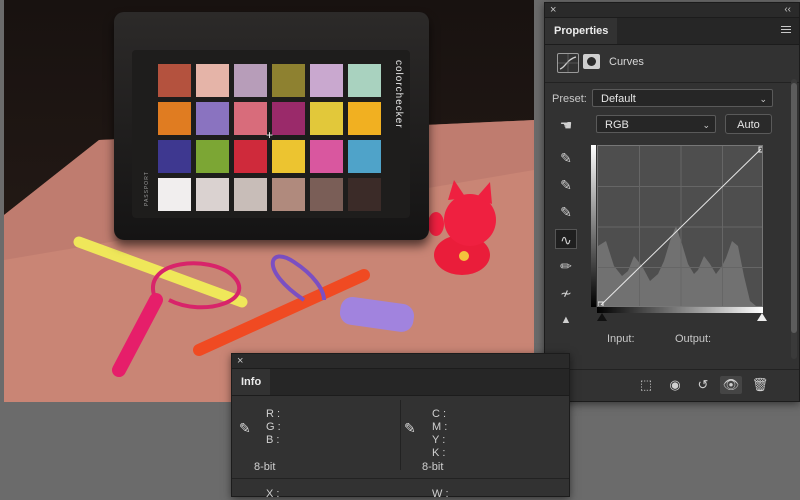 The width and height of the screenshot is (800, 500). What do you see at coordinates (602, 317) in the screenshot?
I see `black-input-slider` at bounding box center [602, 317].